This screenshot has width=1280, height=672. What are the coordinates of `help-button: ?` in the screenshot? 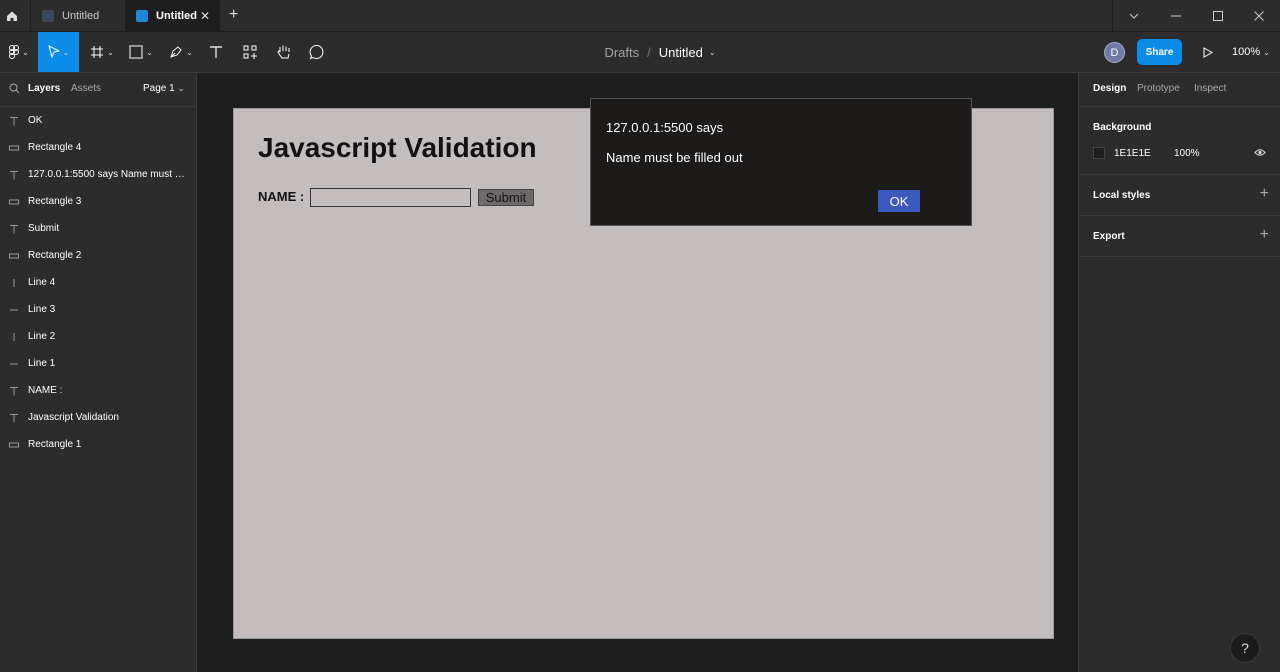 It's located at (1245, 648).